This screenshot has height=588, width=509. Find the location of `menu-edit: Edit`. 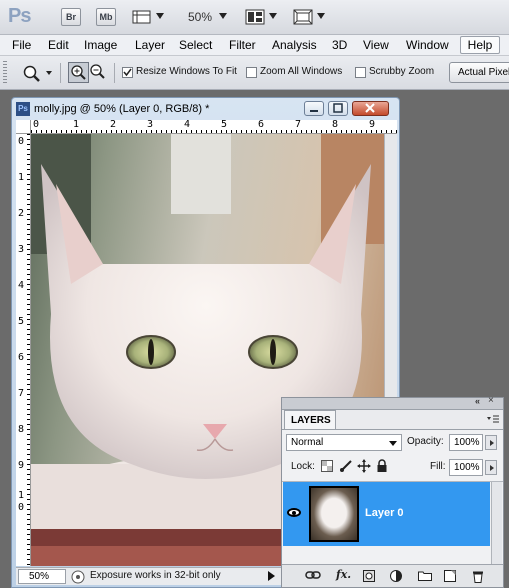

menu-edit: Edit is located at coordinates (58, 45).